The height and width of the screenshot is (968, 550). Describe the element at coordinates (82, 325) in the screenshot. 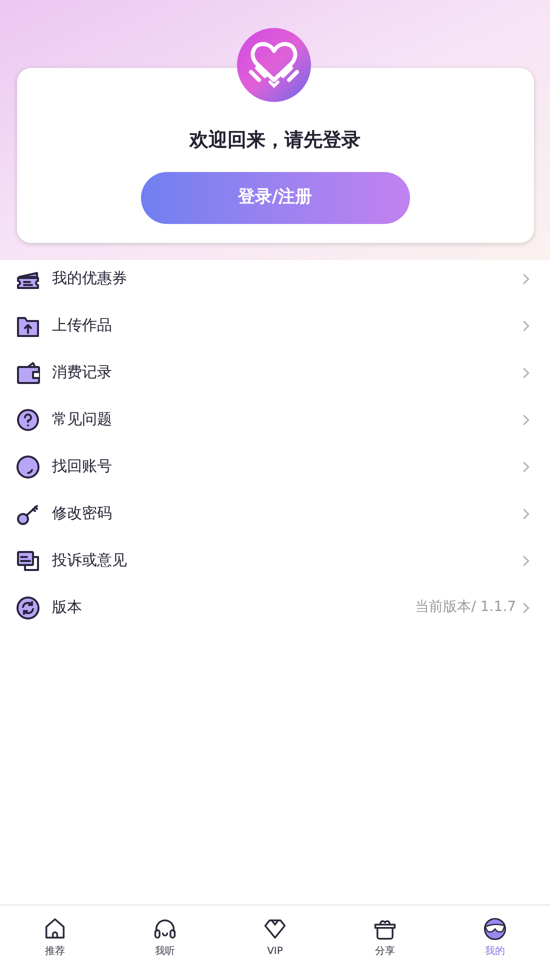

I see `menu-label: 上传作品` at that location.